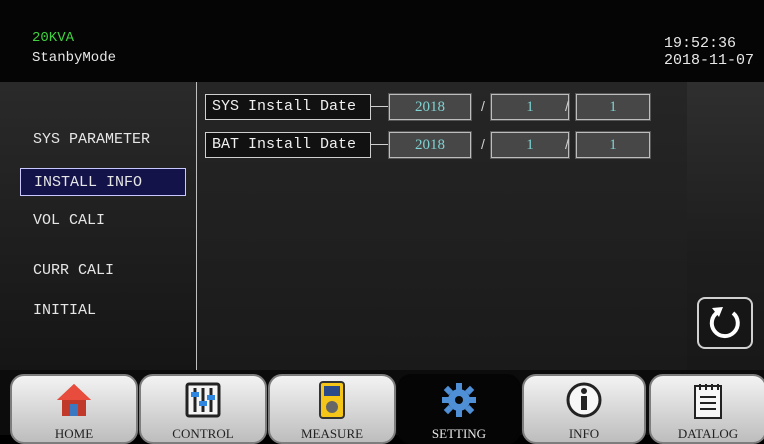 The image size is (764, 444). I want to click on refresh-button, so click(725, 323).